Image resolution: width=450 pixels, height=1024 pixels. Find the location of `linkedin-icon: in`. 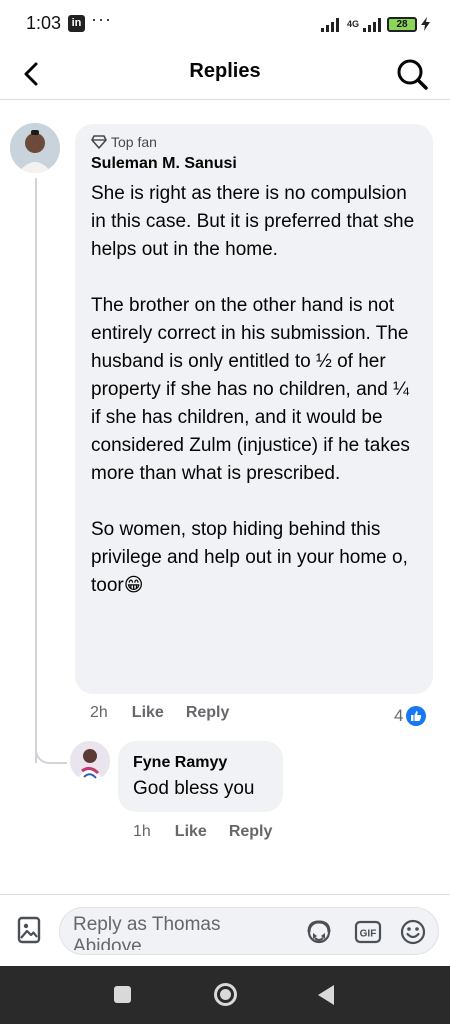

linkedin-icon: in is located at coordinates (76, 23).